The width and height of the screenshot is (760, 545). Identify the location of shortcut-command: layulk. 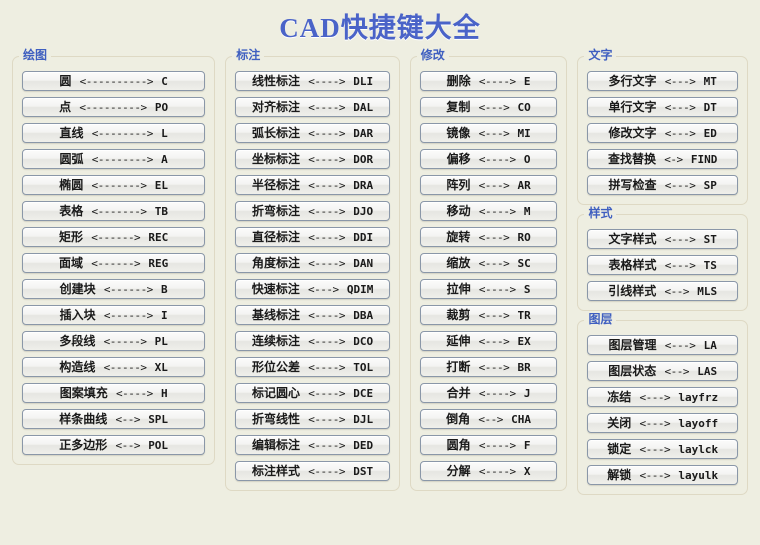
(698, 475).